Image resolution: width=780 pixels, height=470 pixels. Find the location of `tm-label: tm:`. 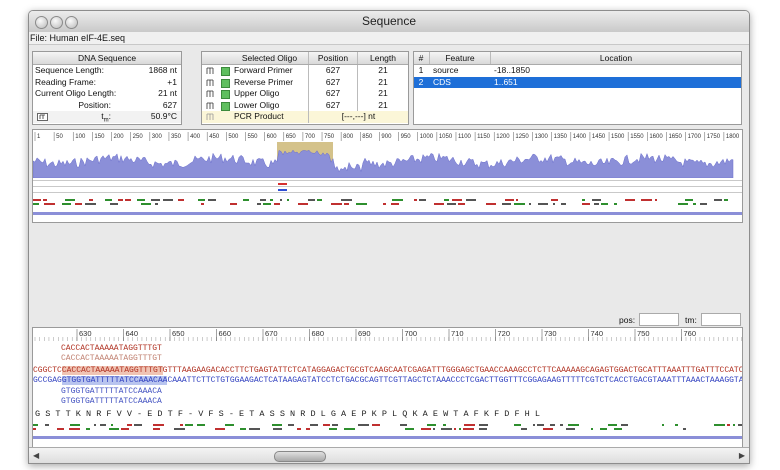

tm-label: tm: is located at coordinates (106, 117).